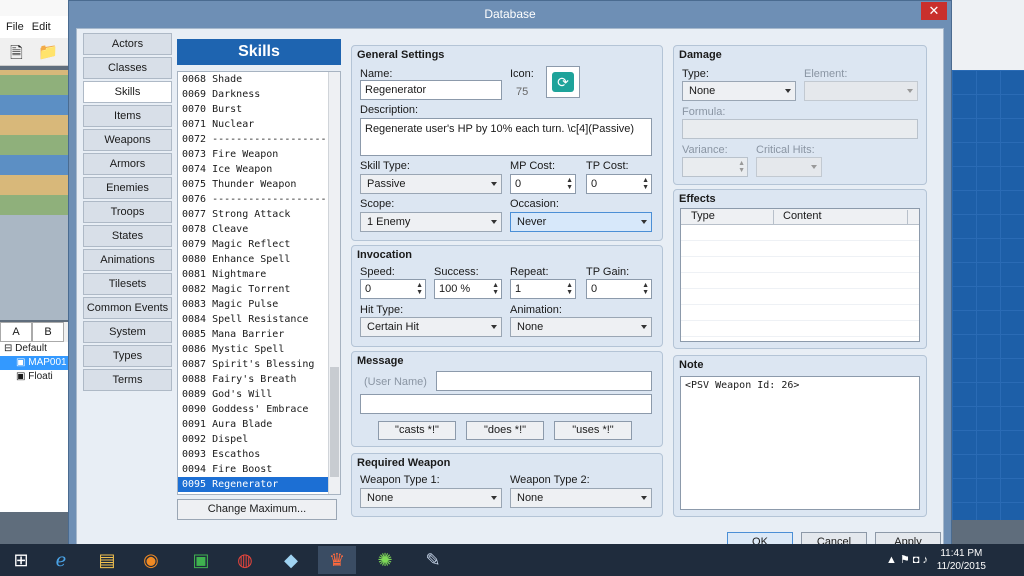 Image resolution: width=1024 pixels, height=576 pixels. I want to click on category-states: States, so click(127, 236).